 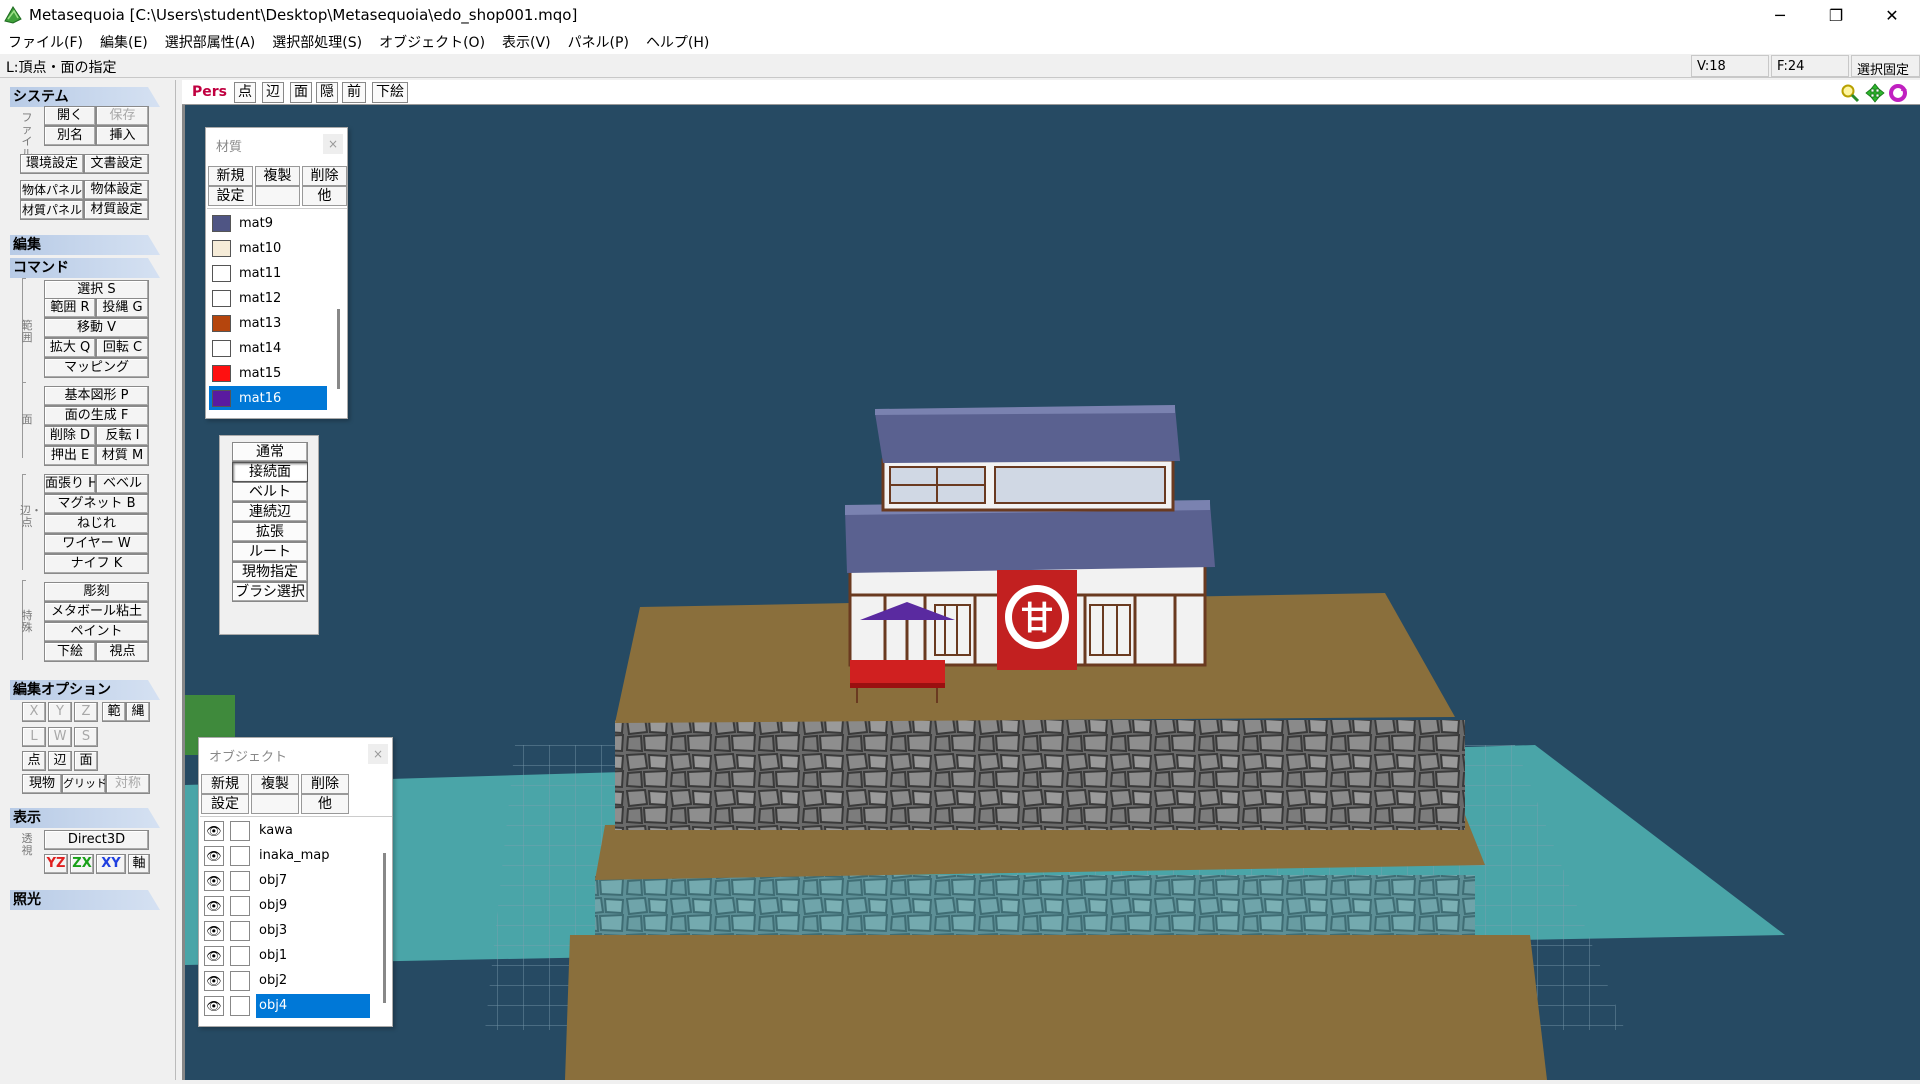 What do you see at coordinates (122, 348) in the screenshot?
I see `rotate-button: 回転 C` at bounding box center [122, 348].